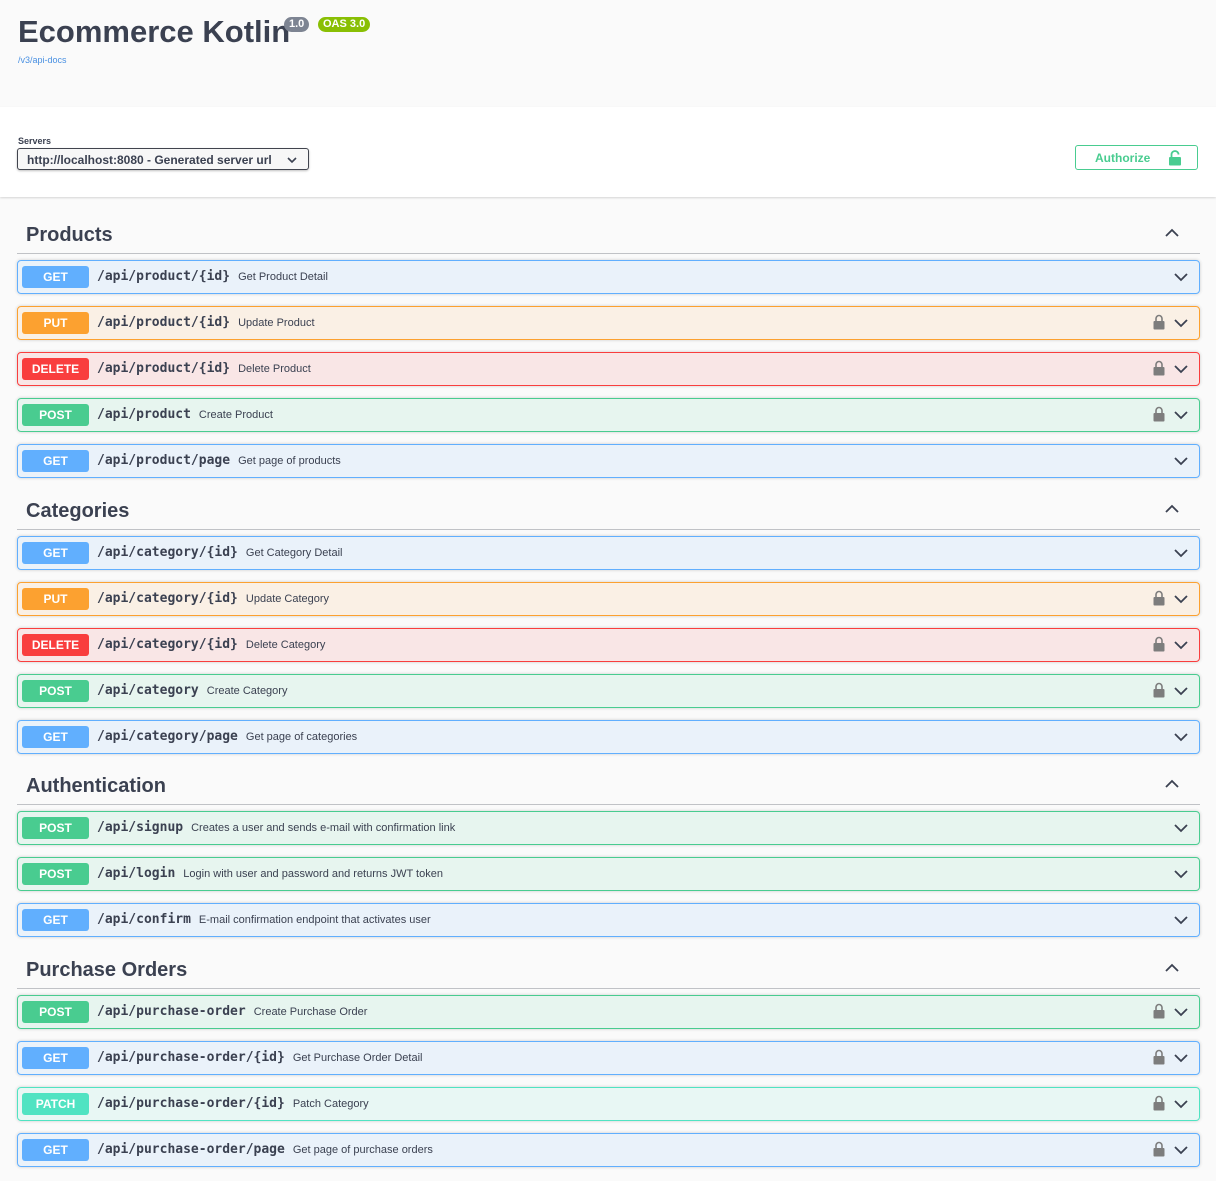  I want to click on tag-title: Authentication, so click(96, 786).